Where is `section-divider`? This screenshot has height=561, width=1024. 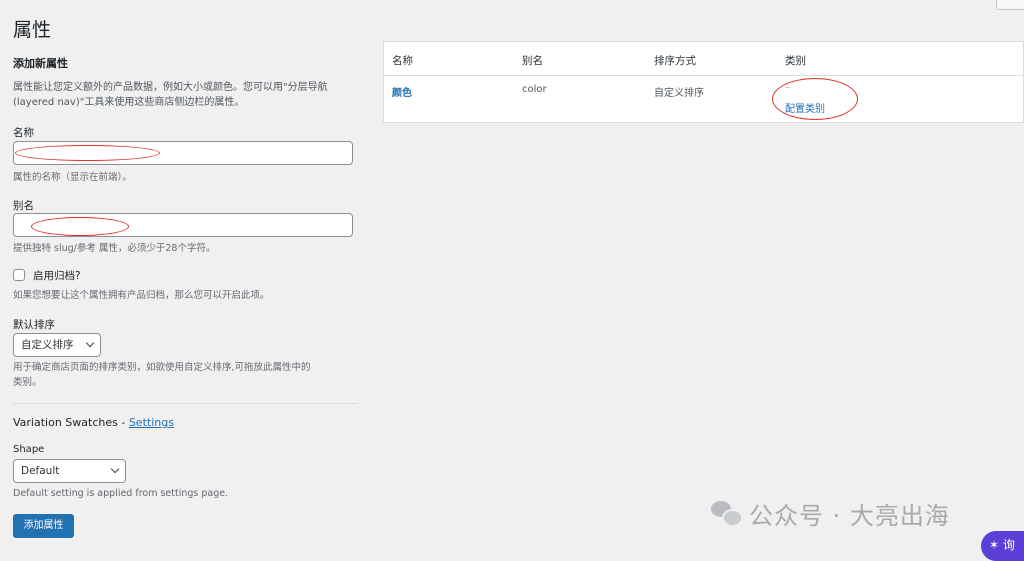
section-divider is located at coordinates (185, 403).